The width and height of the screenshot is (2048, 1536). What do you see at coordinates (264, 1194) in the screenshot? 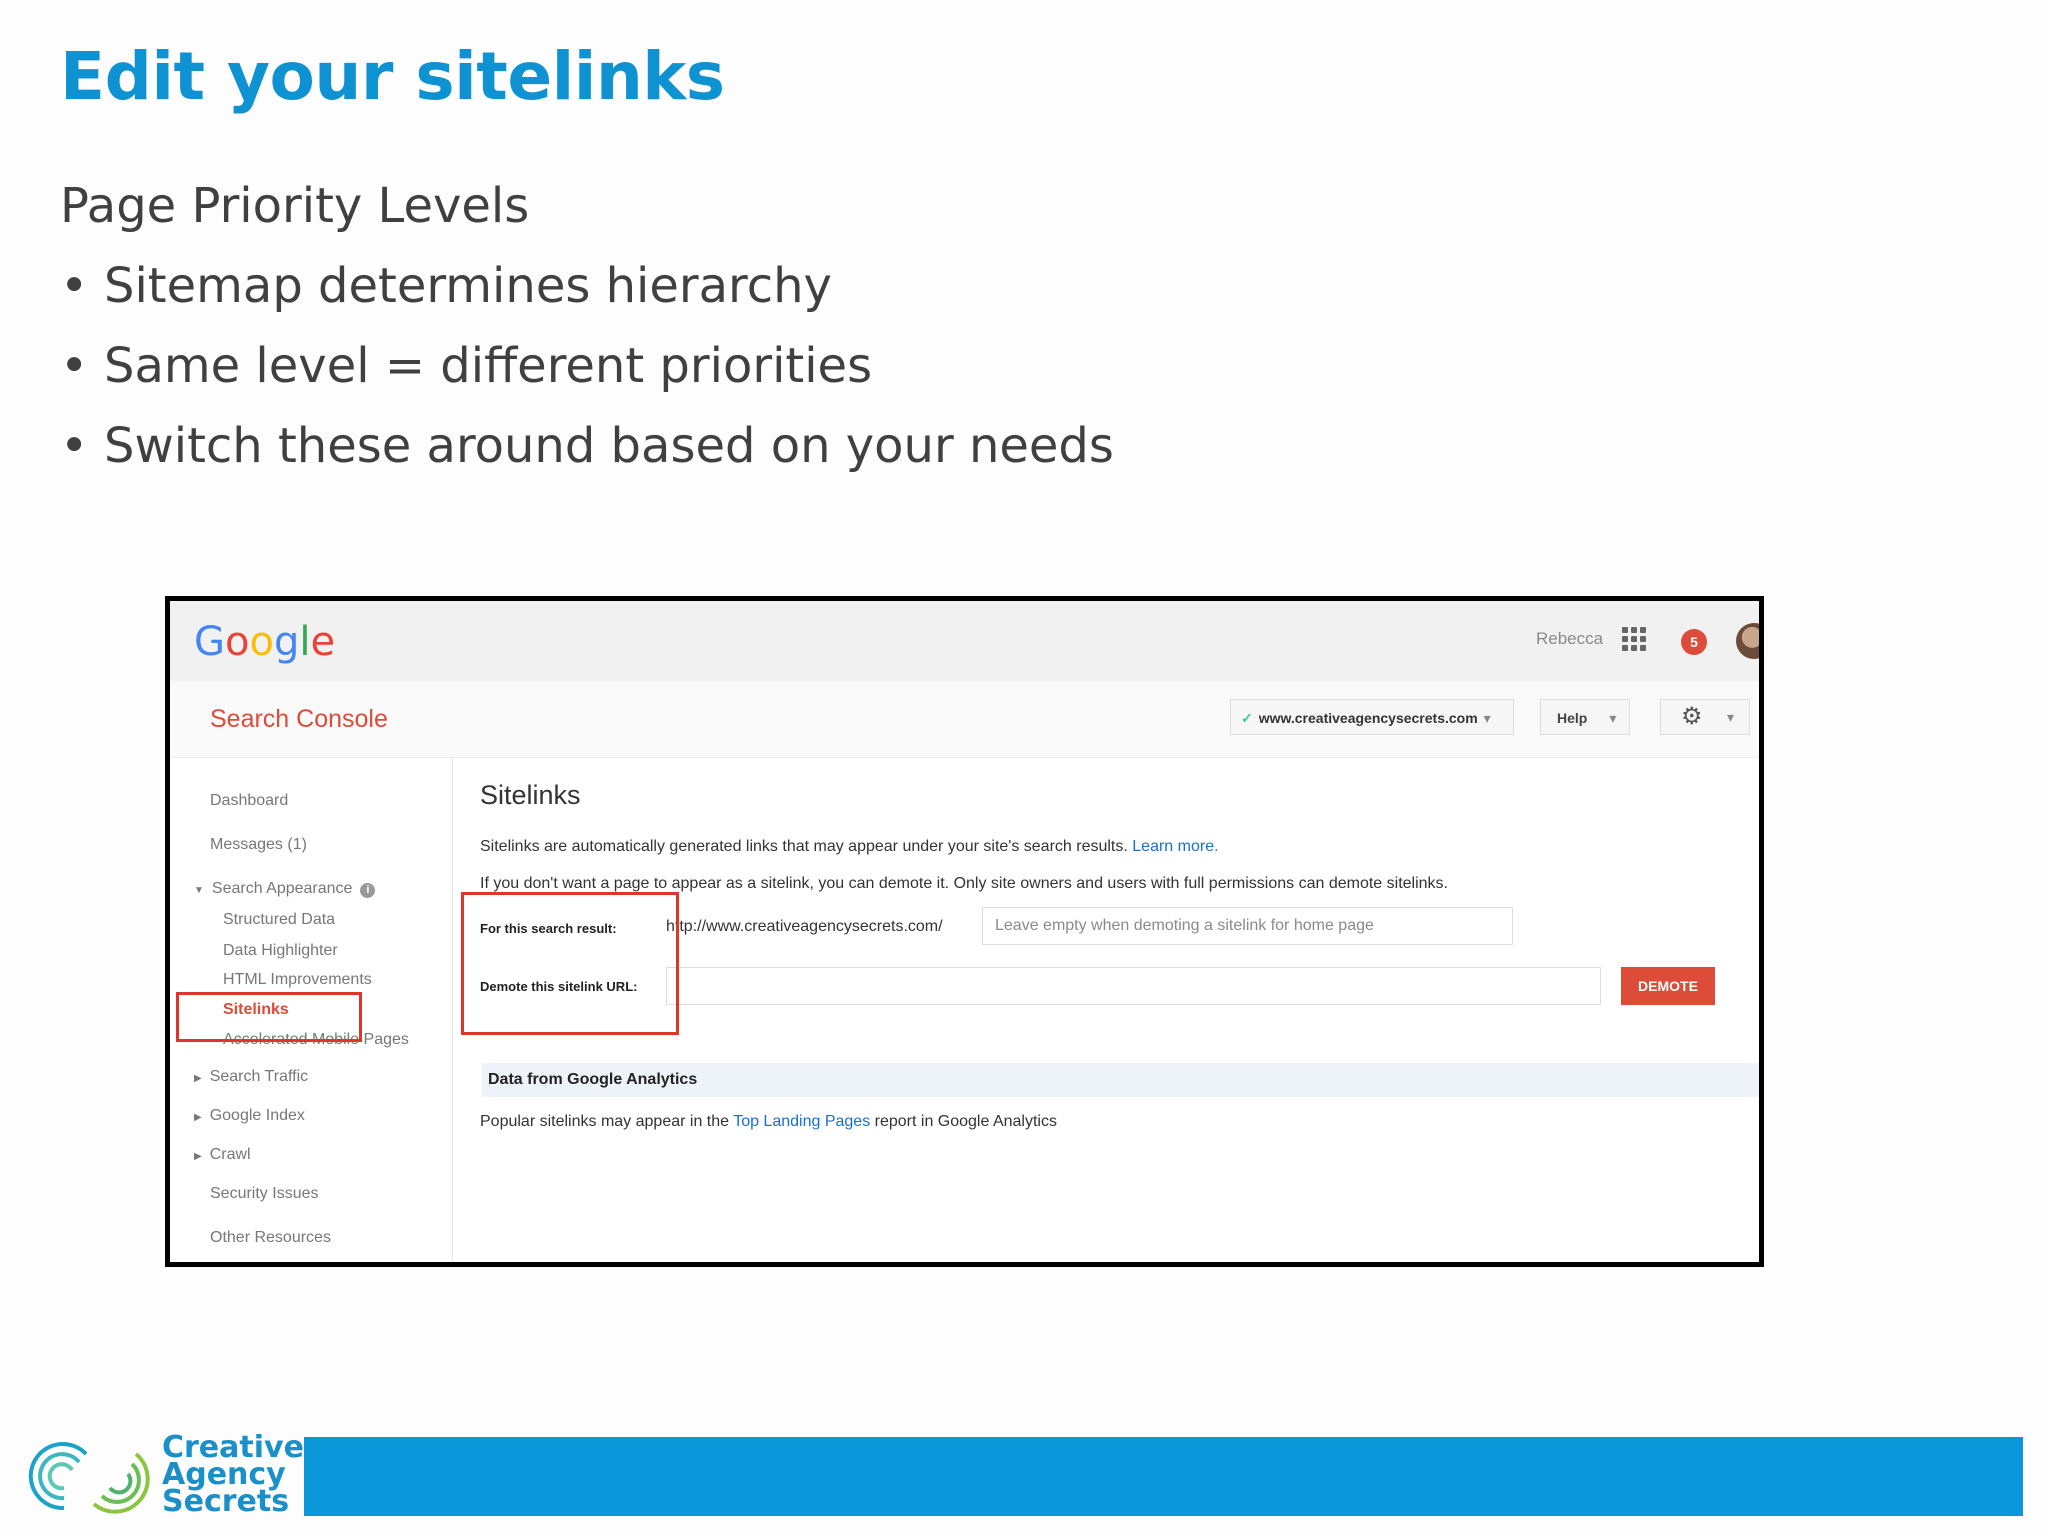
I see `sidebar-item-security-issues: Security Issues` at bounding box center [264, 1194].